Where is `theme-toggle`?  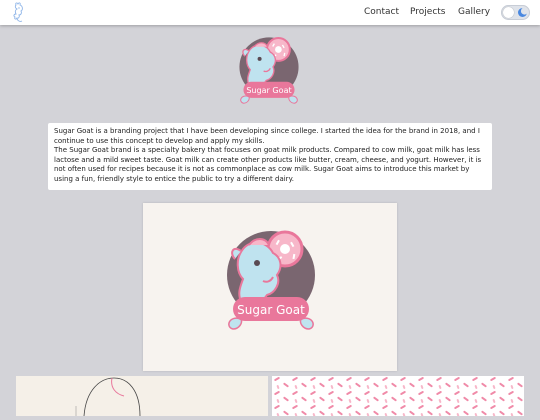 theme-toggle is located at coordinates (515, 12).